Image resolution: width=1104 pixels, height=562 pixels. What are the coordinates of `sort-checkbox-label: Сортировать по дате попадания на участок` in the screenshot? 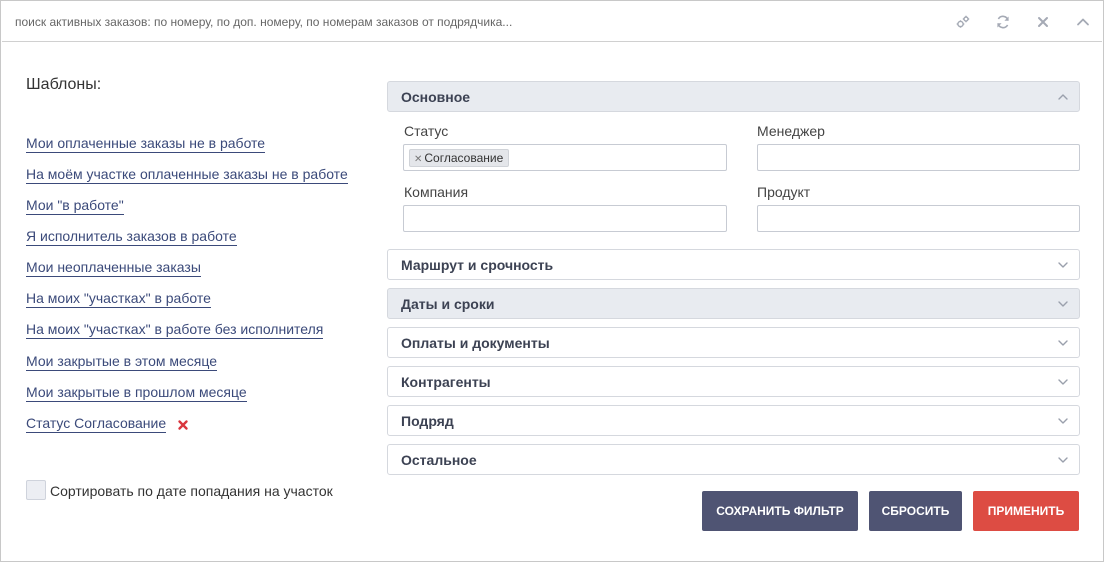 It's located at (191, 491).